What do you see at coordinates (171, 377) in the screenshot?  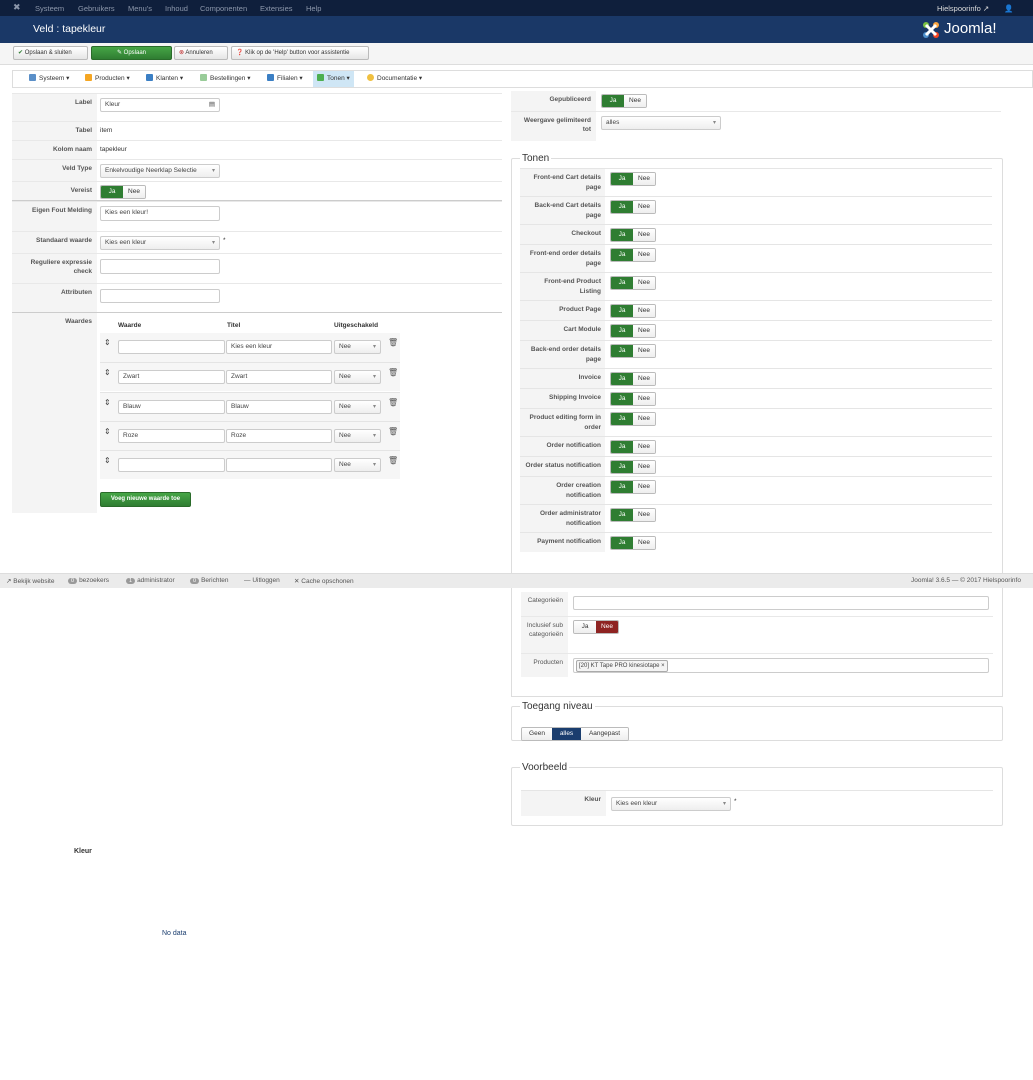 I see `waarde-input: Zwart` at bounding box center [171, 377].